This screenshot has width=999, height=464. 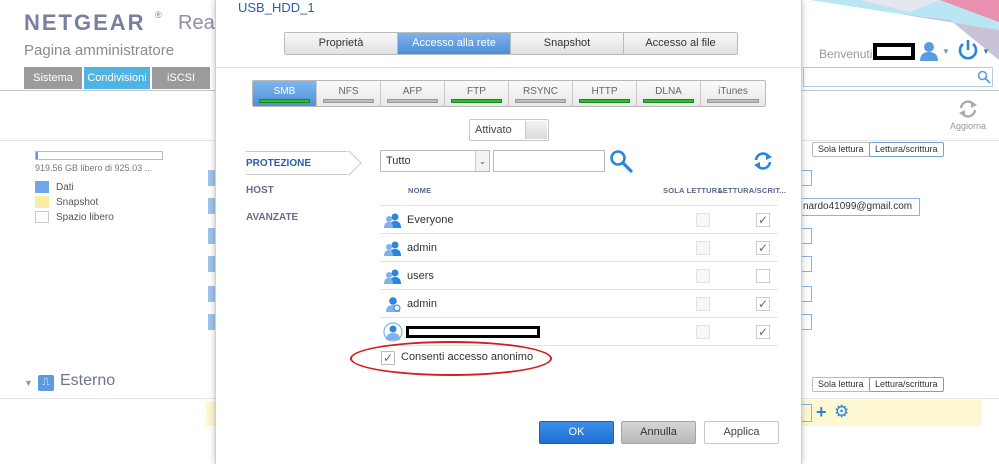 I want to click on collapse-arrow-icon: ▼, so click(x=28, y=383).